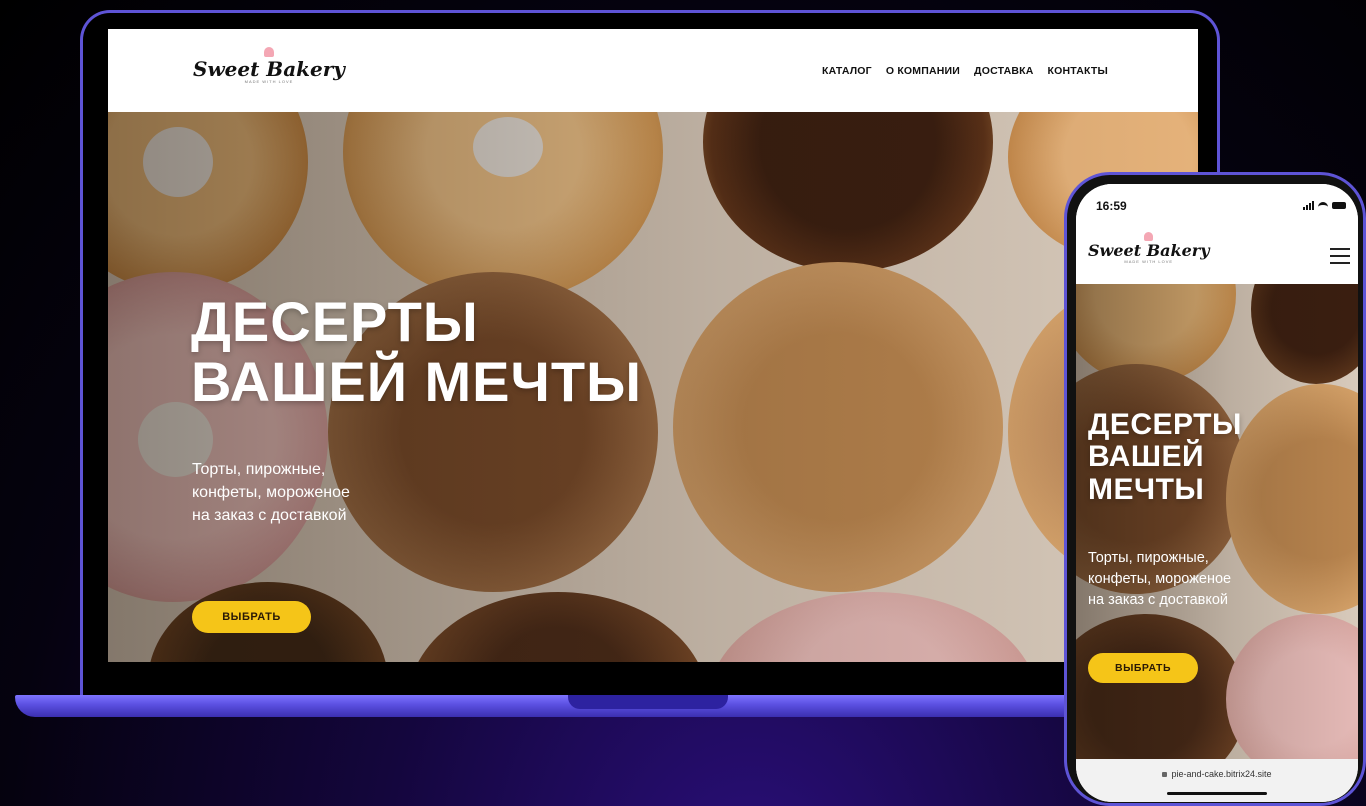 Image resolution: width=1366 pixels, height=806 pixels. What do you see at coordinates (1165, 424) in the screenshot?
I see `mobile-title-line1: ДЕСЕРТЫ` at bounding box center [1165, 424].